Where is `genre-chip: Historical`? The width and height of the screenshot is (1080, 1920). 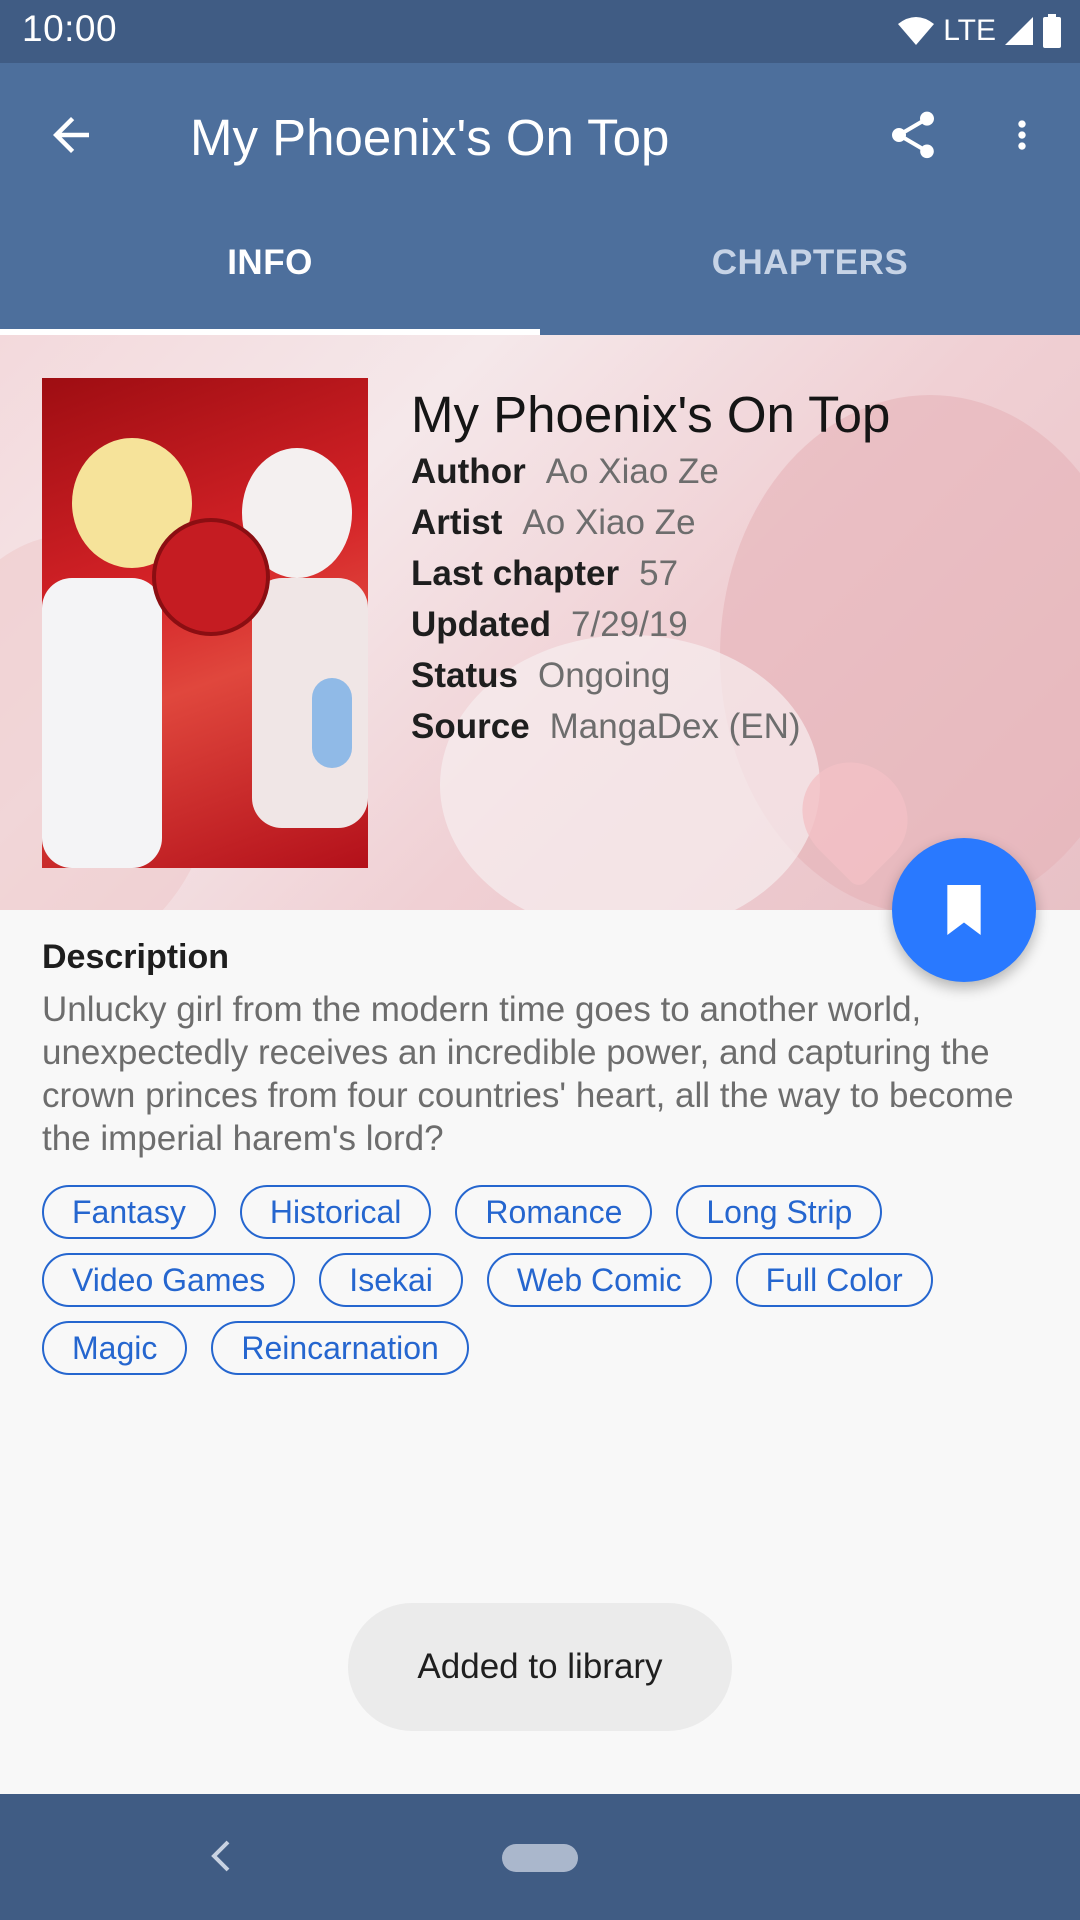
genre-chip: Historical is located at coordinates (335, 1212).